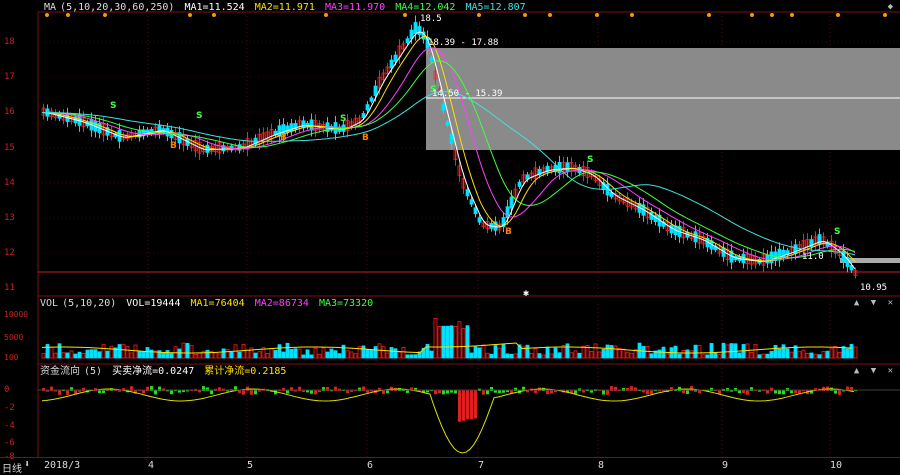  What do you see at coordinates (343, 119) in the screenshot?
I see `sell-signal-marker: S` at bounding box center [343, 119].